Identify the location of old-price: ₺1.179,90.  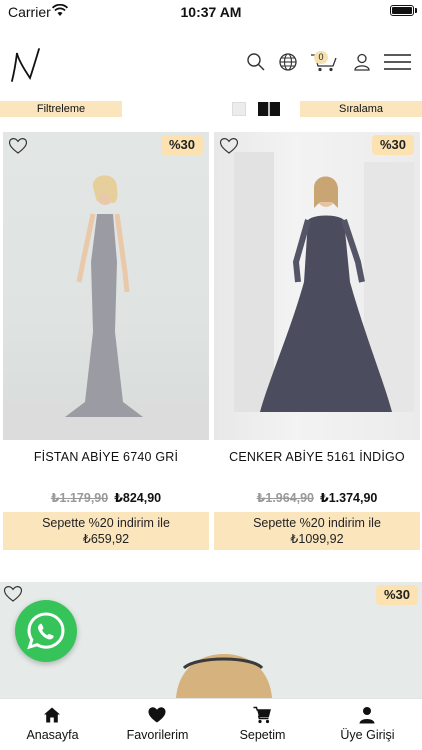
(79, 498).